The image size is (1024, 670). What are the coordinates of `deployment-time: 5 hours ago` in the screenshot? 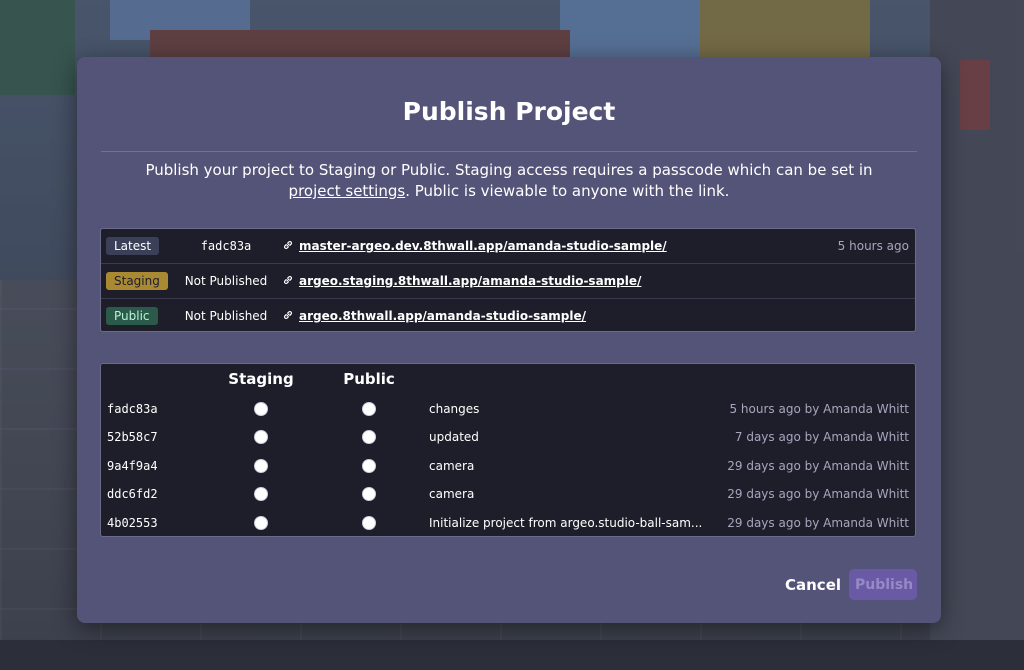 It's located at (873, 246).